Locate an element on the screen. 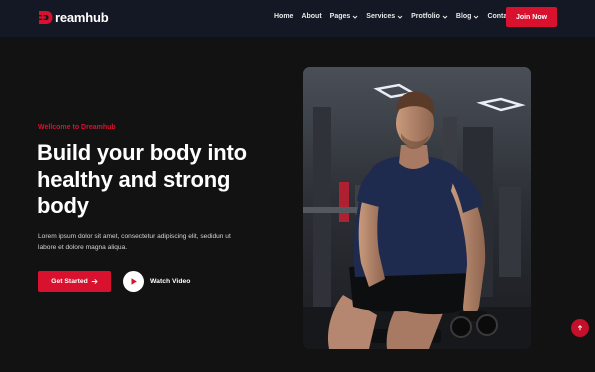 This screenshot has height=372, width=595. hero-eyebrow: Wellcome to Dreamhub is located at coordinates (77, 127).